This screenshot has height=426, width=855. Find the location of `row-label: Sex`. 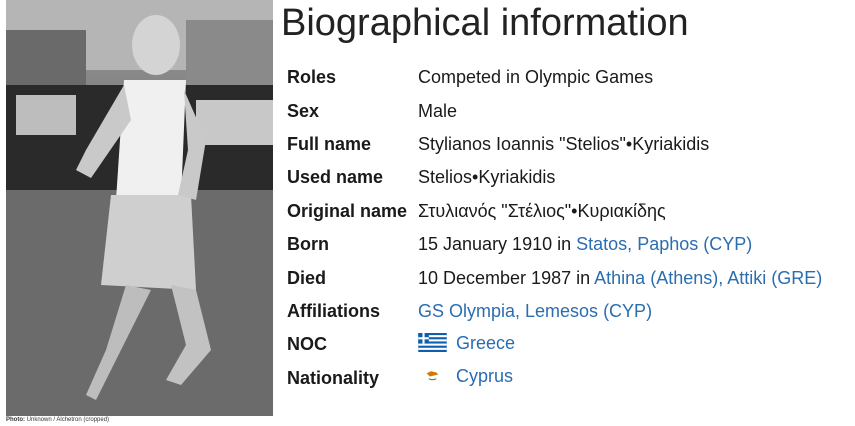

row-label: Sex is located at coordinates (303, 110).